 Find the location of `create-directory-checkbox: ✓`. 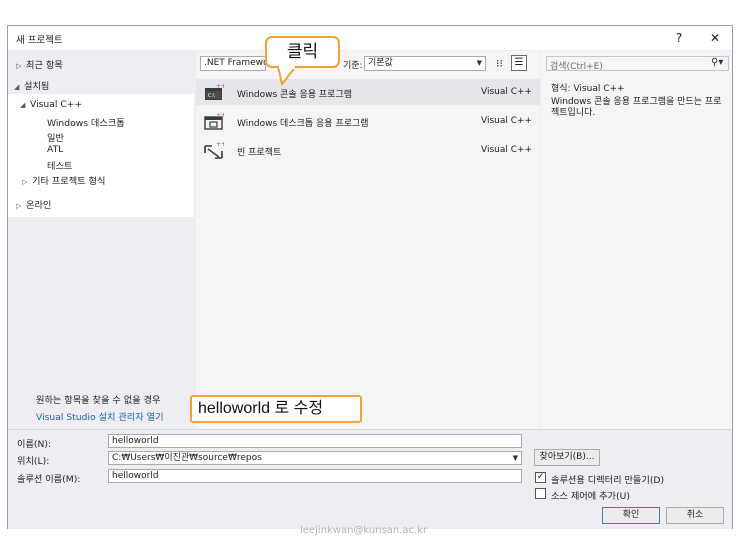

create-directory-checkbox: ✓ is located at coordinates (540, 477).